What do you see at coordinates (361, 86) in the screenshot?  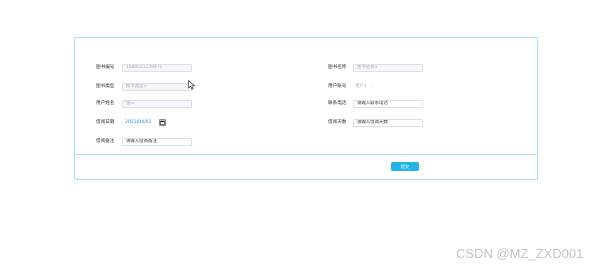 I see `user-account-value: 用户1` at bounding box center [361, 86].